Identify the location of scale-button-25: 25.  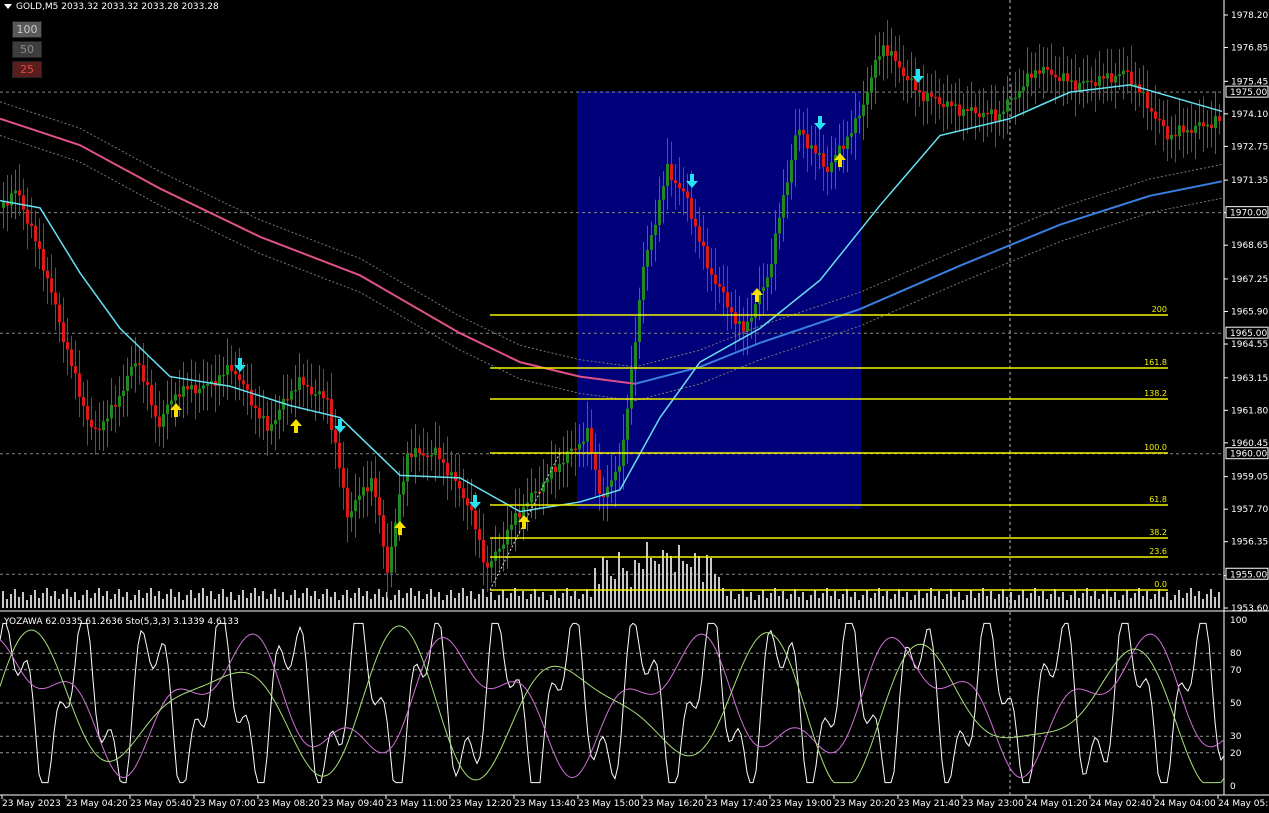
(27, 69).